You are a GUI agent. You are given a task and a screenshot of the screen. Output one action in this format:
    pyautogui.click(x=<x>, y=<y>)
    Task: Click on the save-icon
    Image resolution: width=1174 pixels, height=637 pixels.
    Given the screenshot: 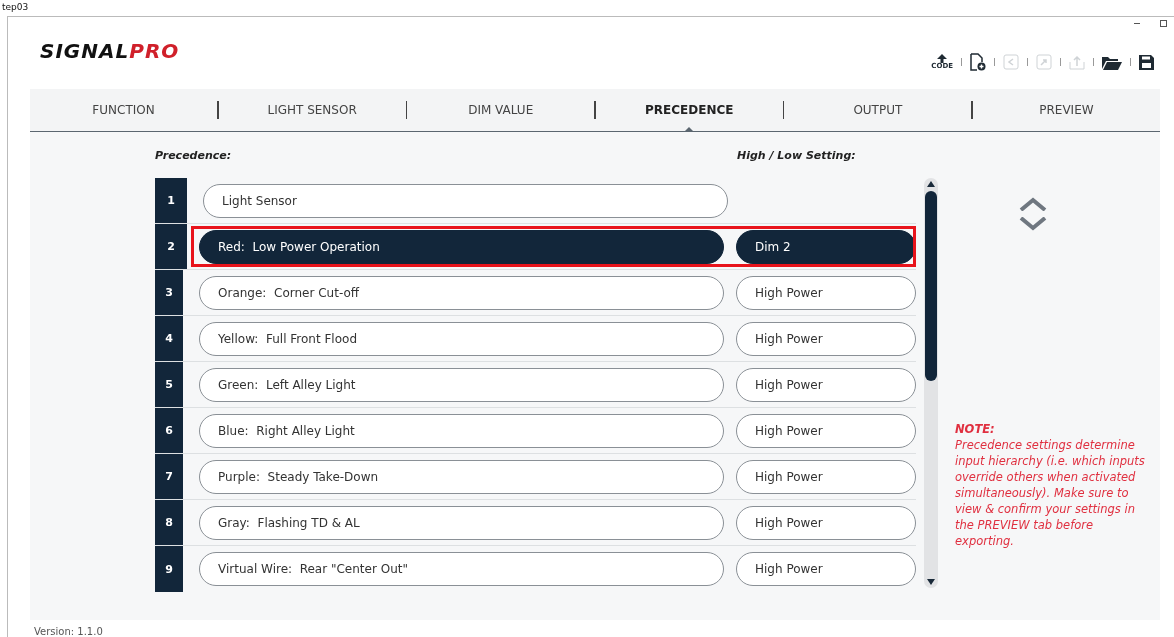 What is the action you would take?
    pyautogui.click(x=1146, y=62)
    